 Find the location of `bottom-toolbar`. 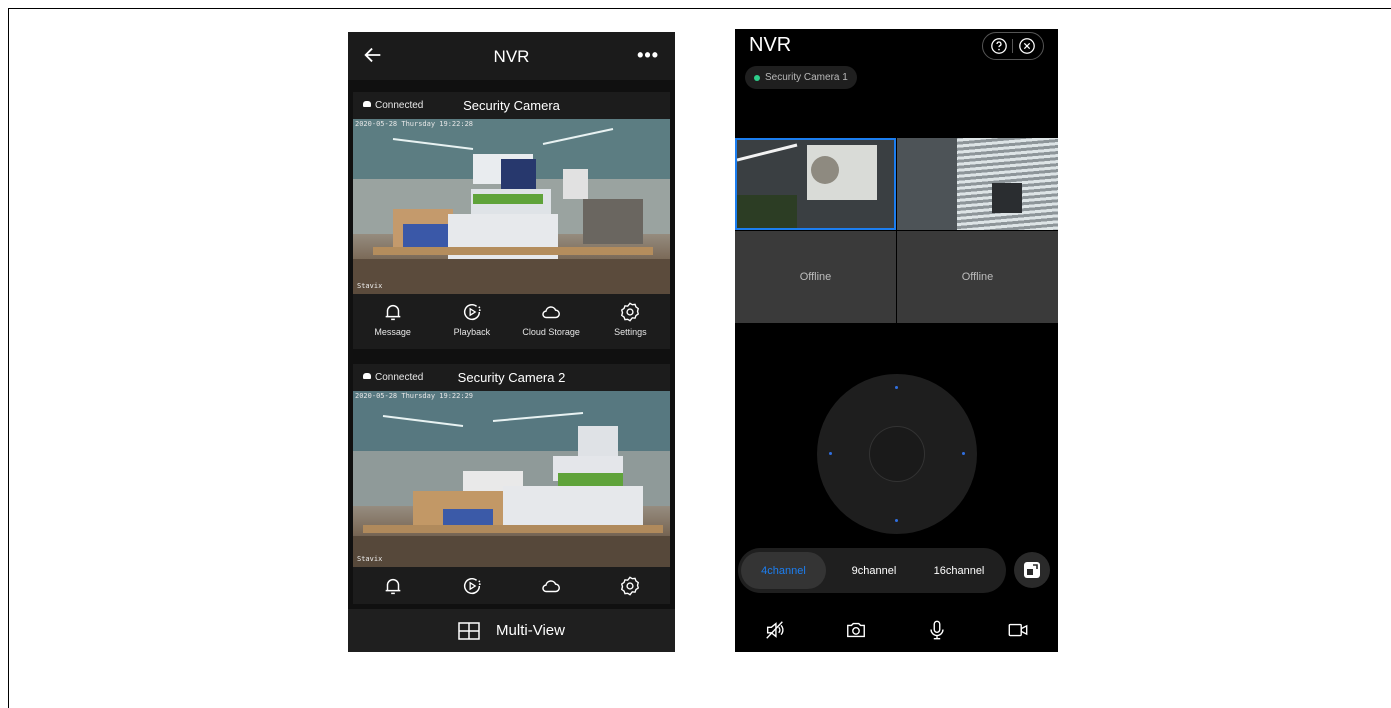

bottom-toolbar is located at coordinates (896, 629).